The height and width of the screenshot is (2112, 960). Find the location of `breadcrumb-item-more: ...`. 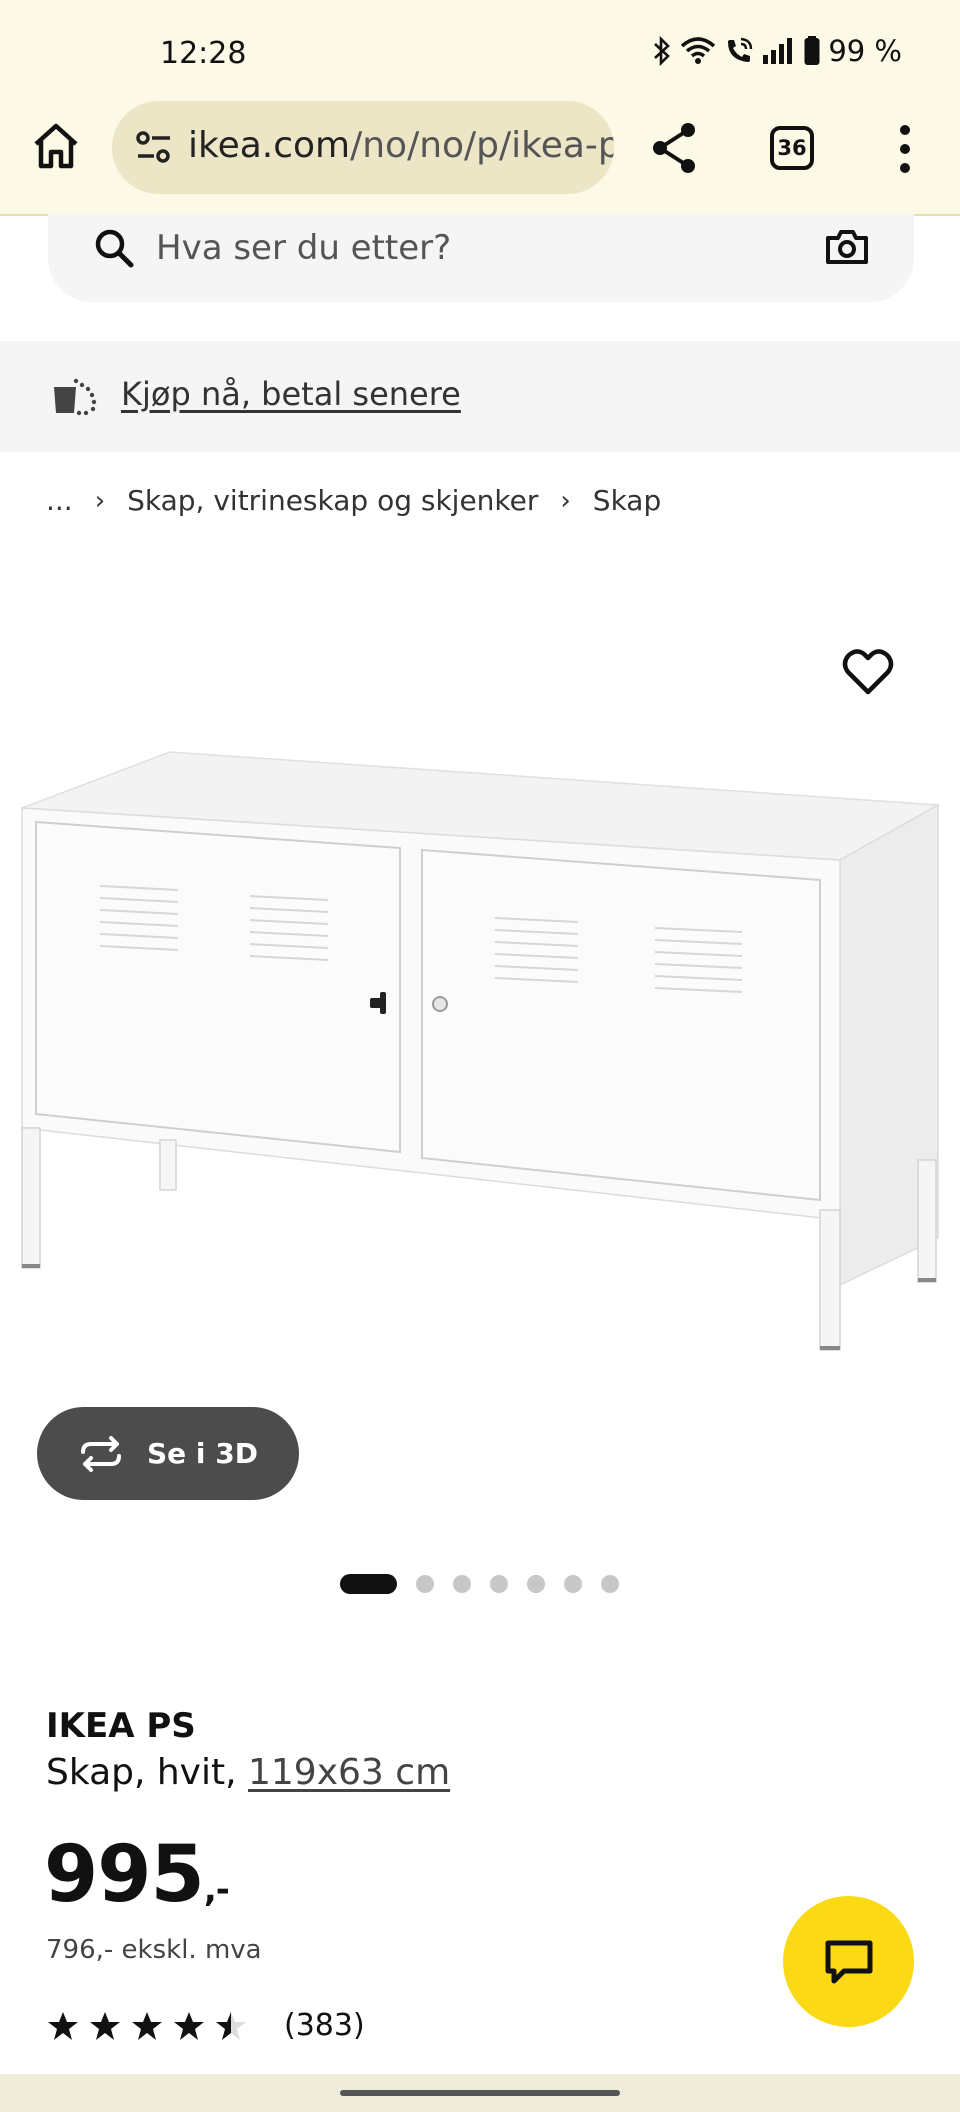

breadcrumb-item-more: ... is located at coordinates (59, 500).